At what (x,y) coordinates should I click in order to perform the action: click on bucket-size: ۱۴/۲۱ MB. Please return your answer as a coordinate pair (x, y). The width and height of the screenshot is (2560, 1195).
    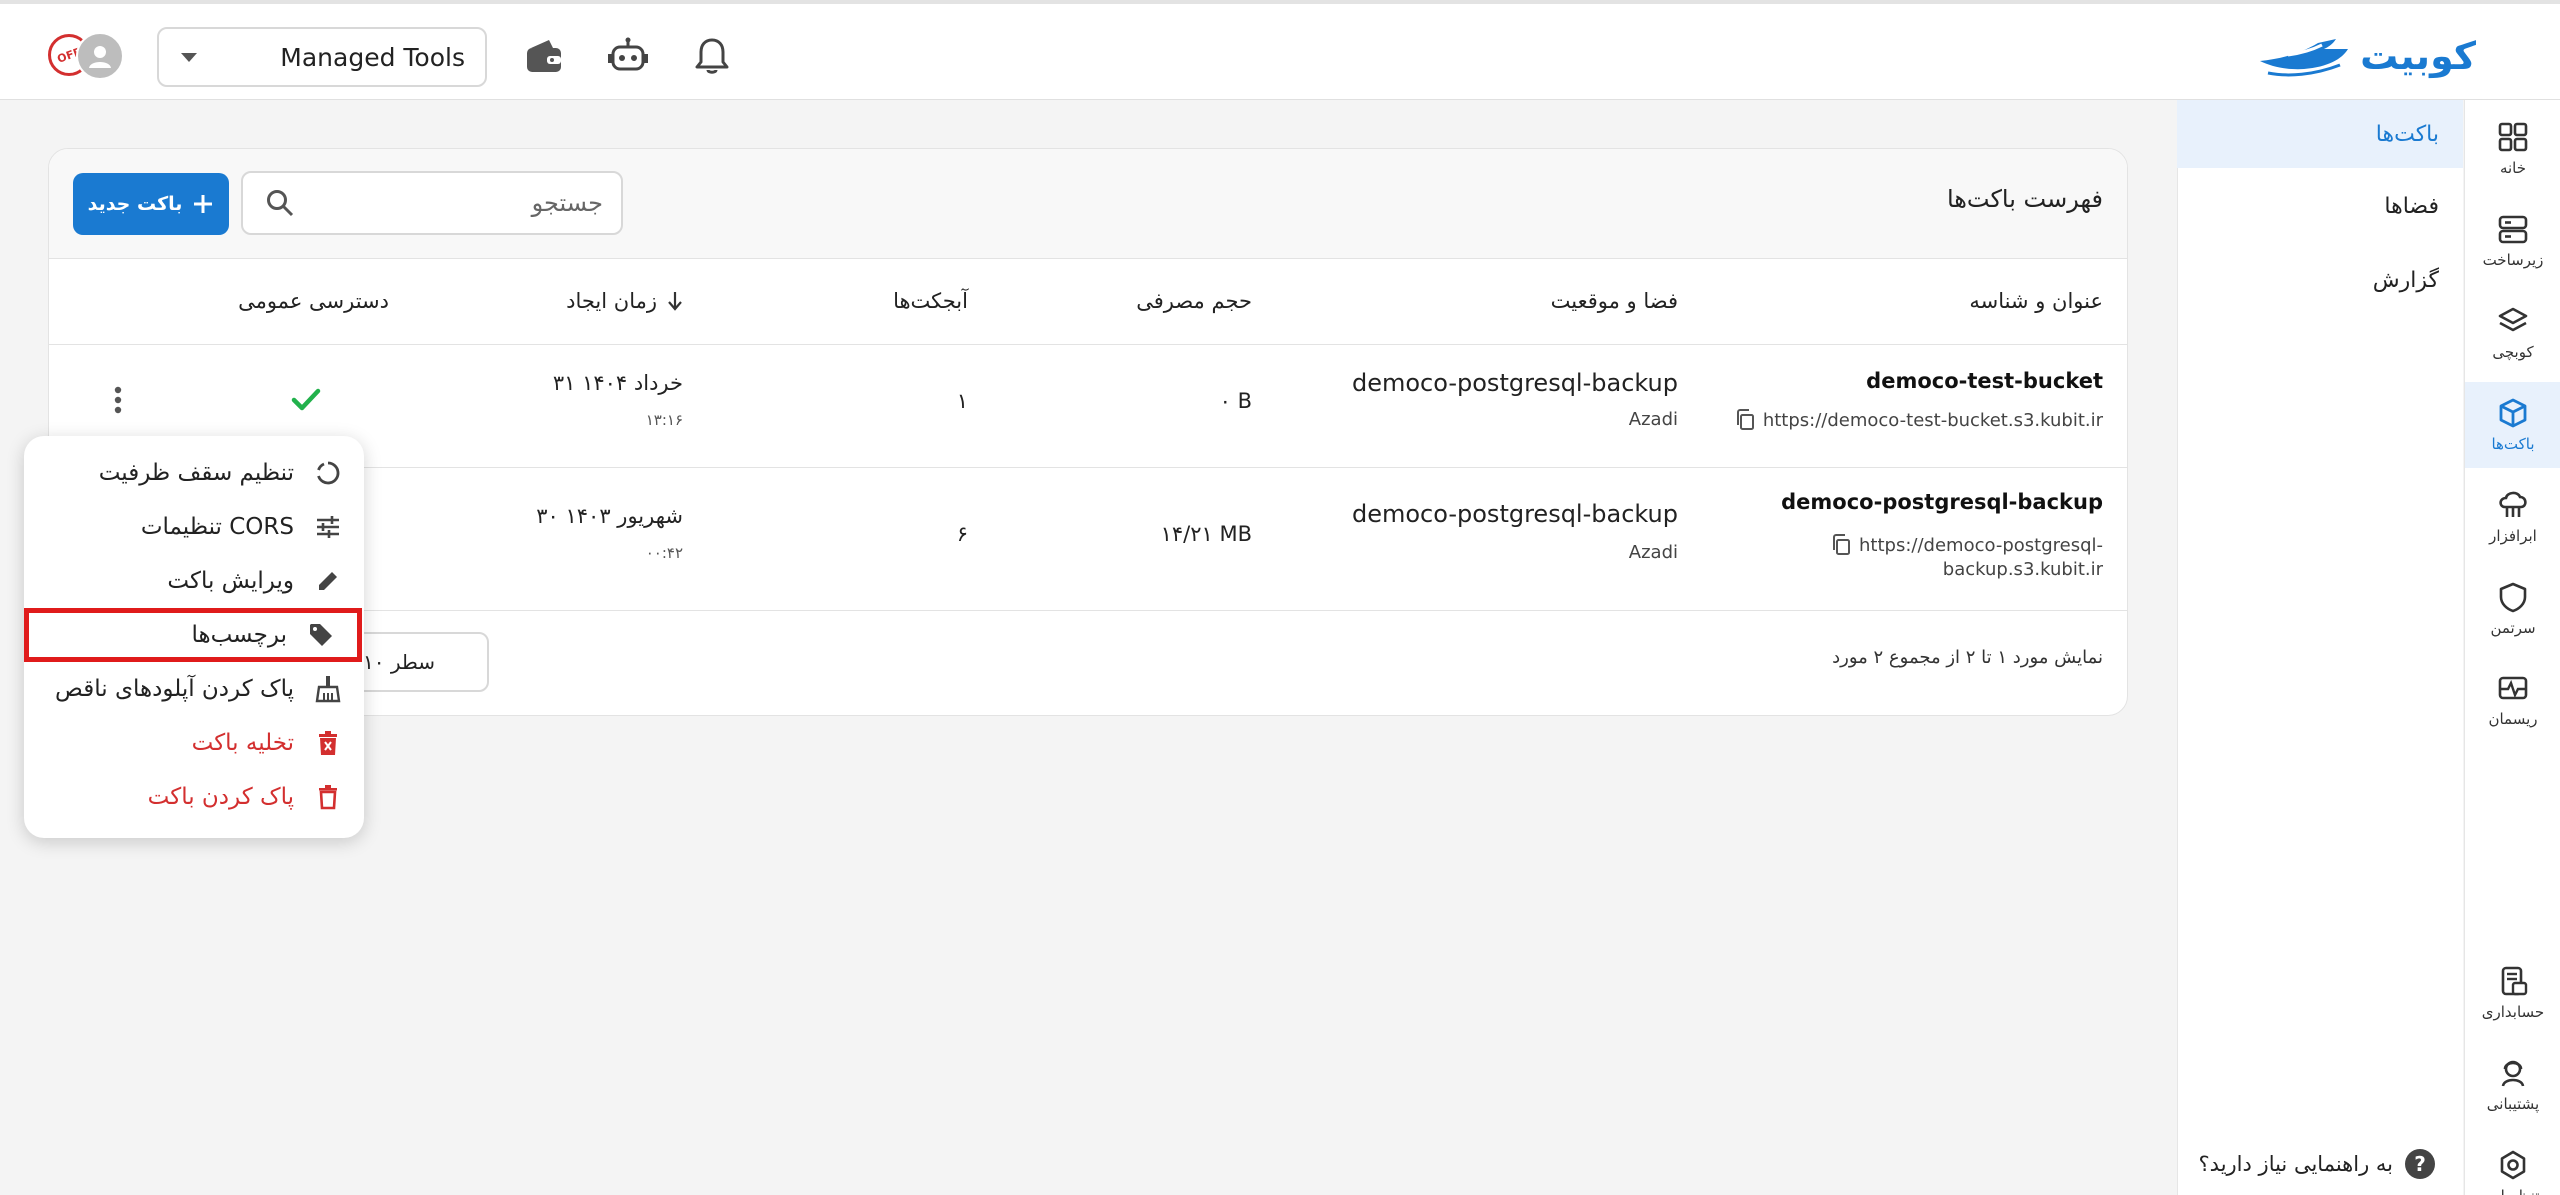
    Looking at the image, I should click on (1206, 534).